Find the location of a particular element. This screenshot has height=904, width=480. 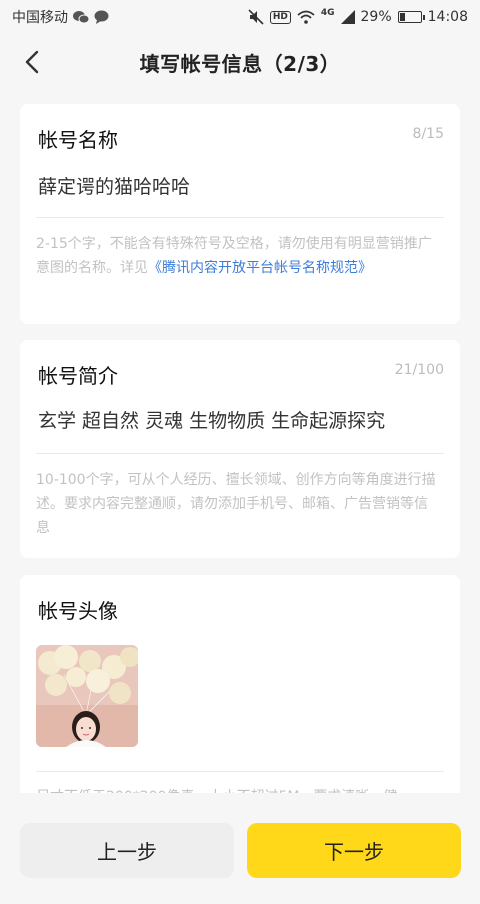

hd-badge: HD is located at coordinates (280, 17).